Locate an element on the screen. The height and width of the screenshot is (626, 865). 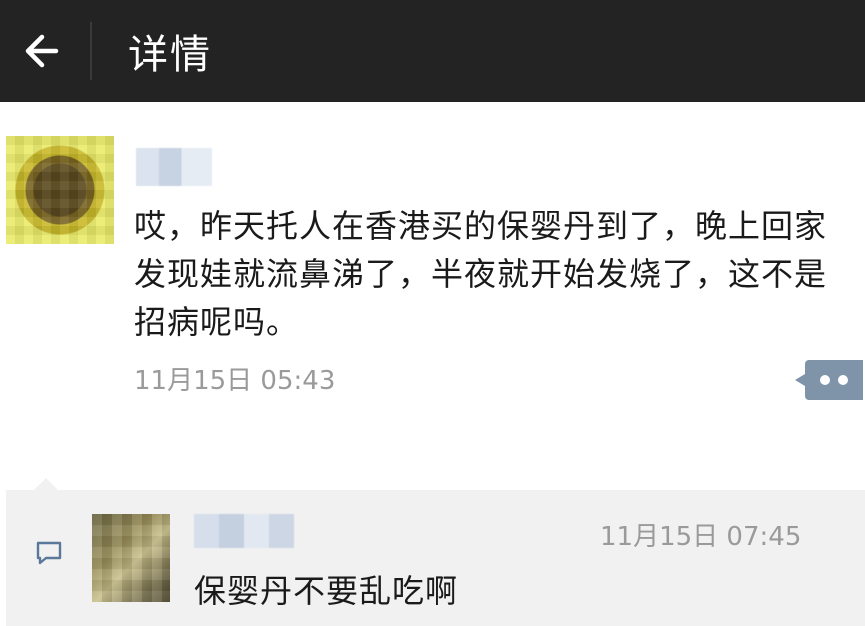
comment-timestamp: 11月15日 07:45 is located at coordinates (701, 537).